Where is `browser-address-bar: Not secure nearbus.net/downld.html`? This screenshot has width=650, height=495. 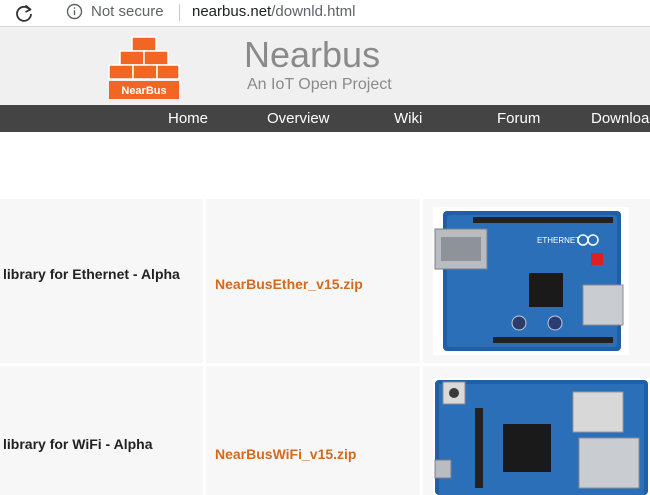 browser-address-bar: Not secure nearbus.net/downld.html is located at coordinates (325, 13).